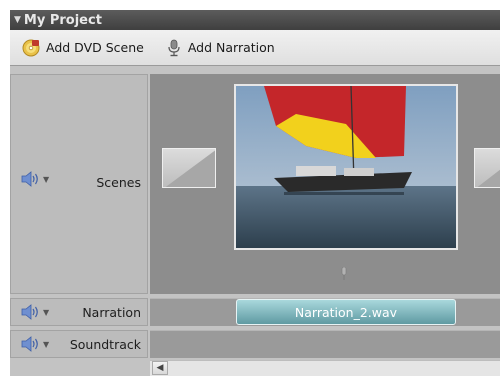 The width and height of the screenshot is (500, 376). I want to click on narration-track-header: ▼ Narration, so click(79, 312).